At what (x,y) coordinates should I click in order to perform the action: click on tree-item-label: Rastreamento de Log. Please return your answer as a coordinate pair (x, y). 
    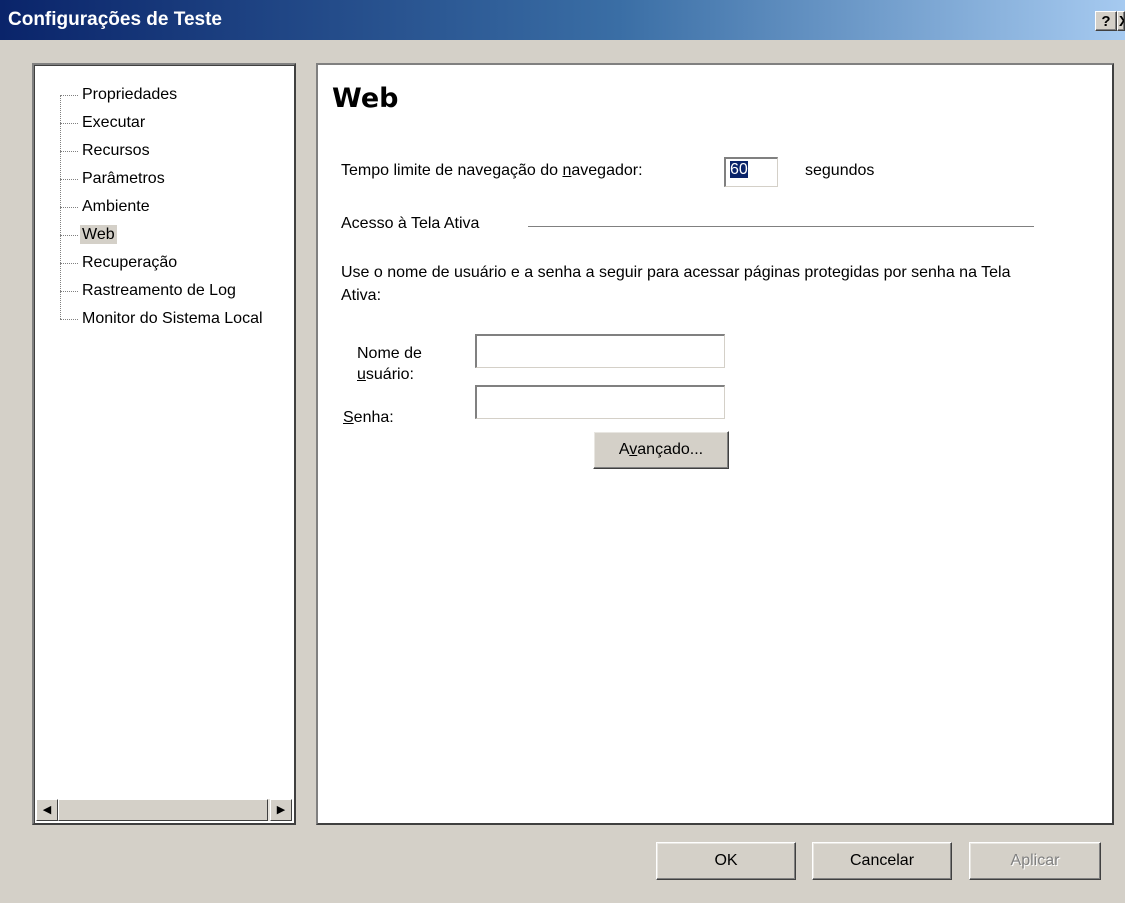
    Looking at the image, I should click on (159, 290).